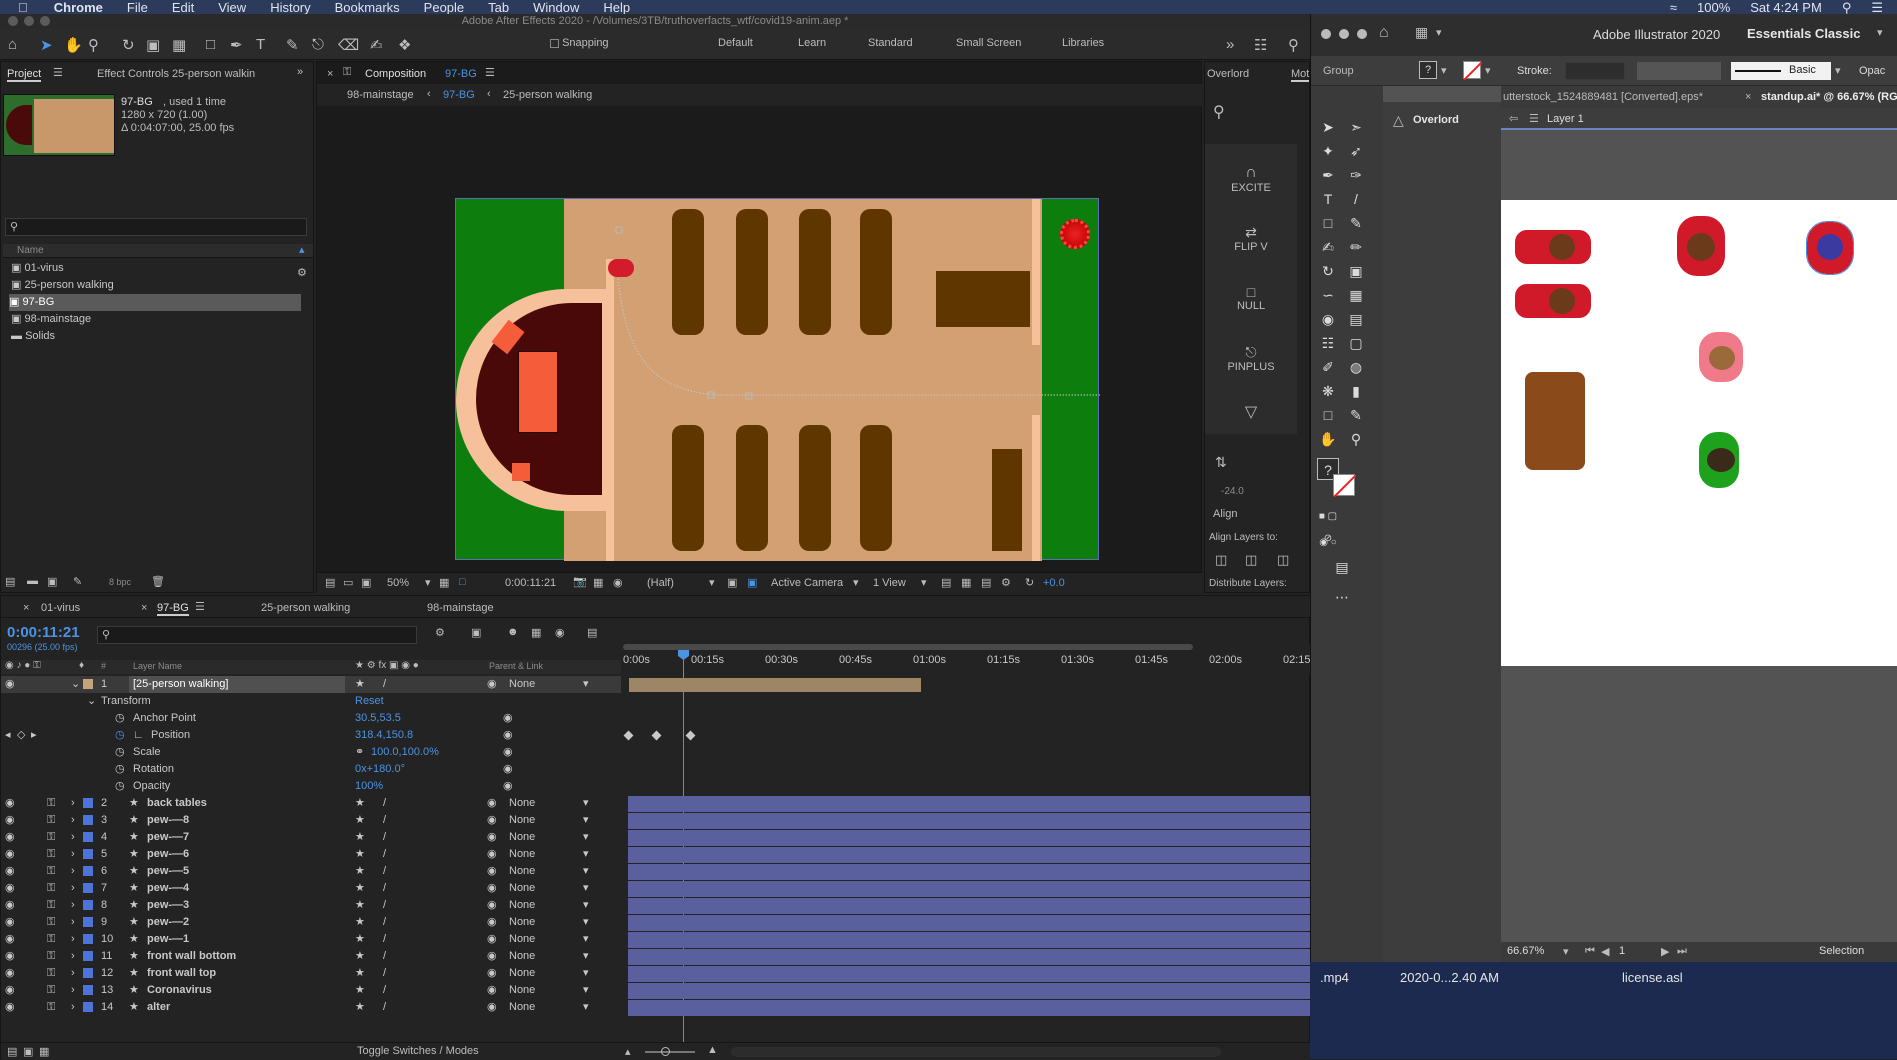 The width and height of the screenshot is (1897, 1060). What do you see at coordinates (1328, 415) in the screenshot?
I see `artboard-tool-icon: □` at bounding box center [1328, 415].